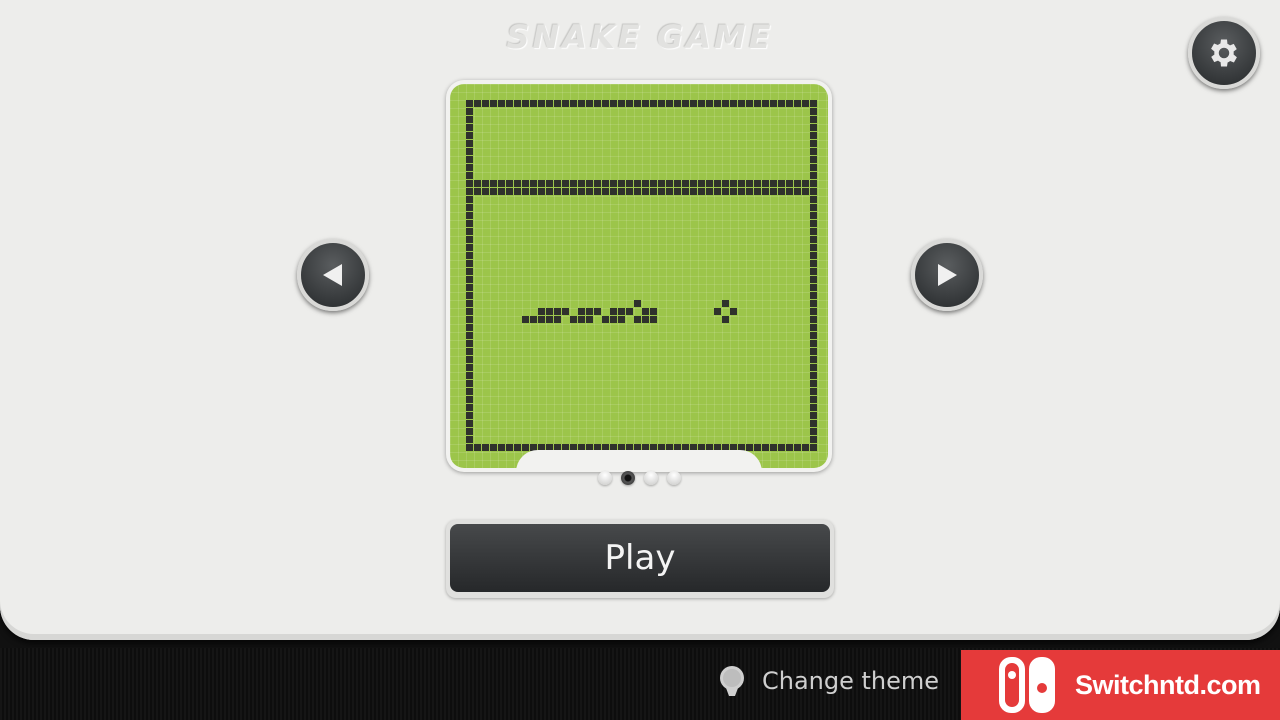  What do you see at coordinates (1027, 685) in the screenshot?
I see `switch-logo-icon` at bounding box center [1027, 685].